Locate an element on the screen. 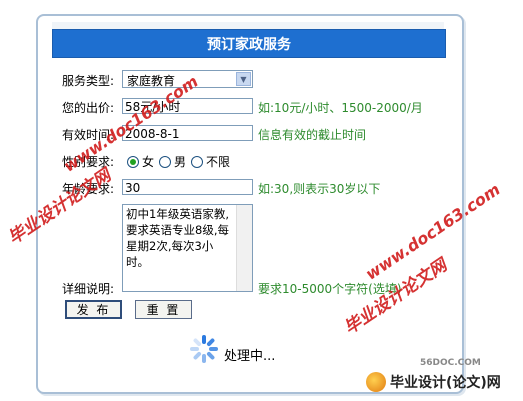 The image size is (523, 401). gender-option-female: 女 is located at coordinates (140, 161).